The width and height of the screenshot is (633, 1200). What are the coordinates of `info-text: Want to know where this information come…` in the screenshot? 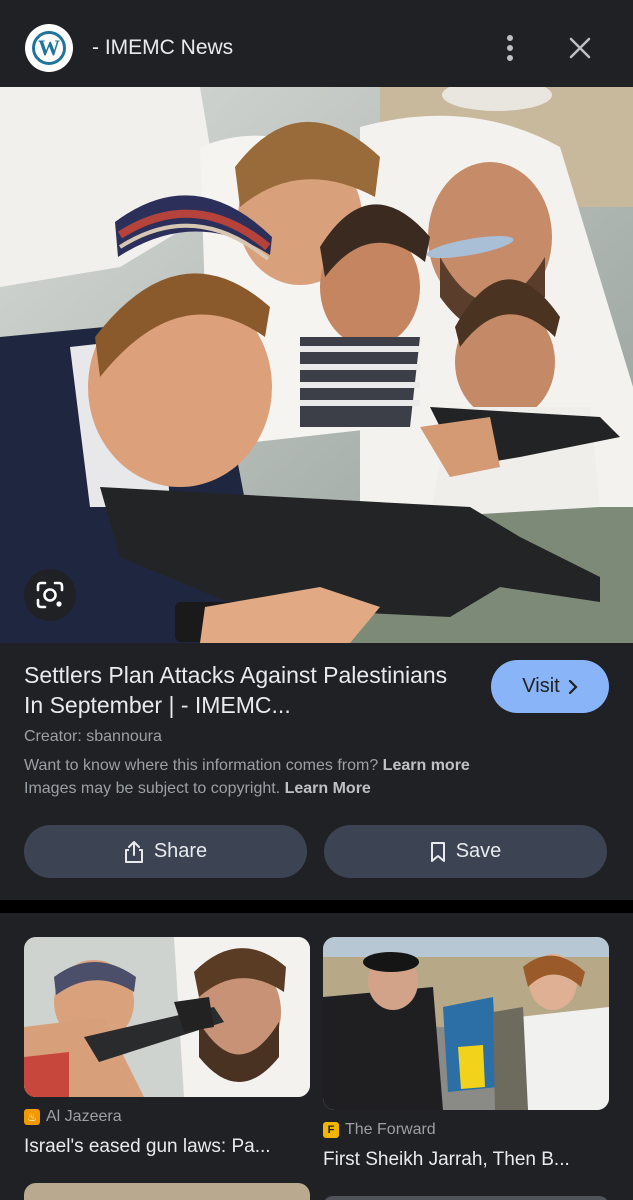 It's located at (201, 765).